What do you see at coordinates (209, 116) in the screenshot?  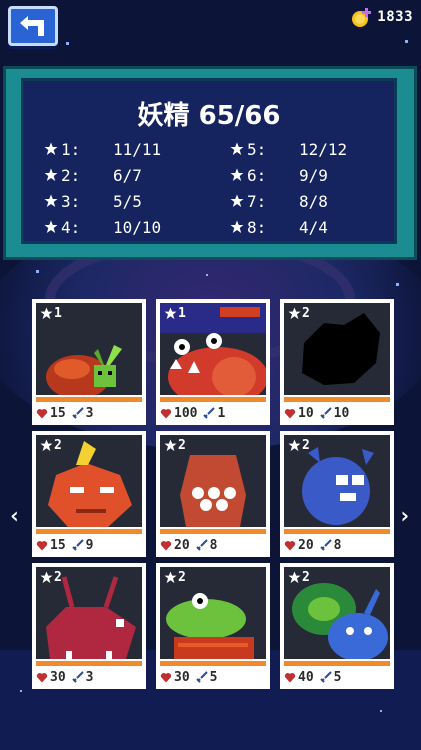 I see `collection-title: 妖精 65/66` at bounding box center [209, 116].